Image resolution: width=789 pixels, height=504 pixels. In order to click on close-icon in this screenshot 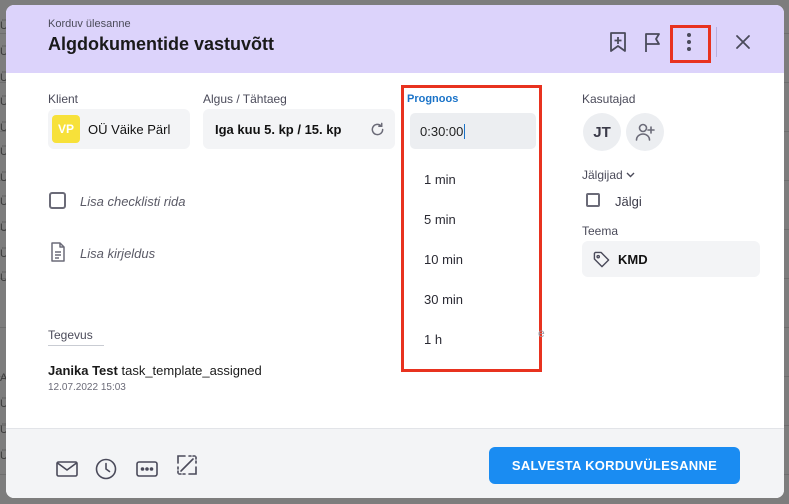, I will do `click(743, 42)`.